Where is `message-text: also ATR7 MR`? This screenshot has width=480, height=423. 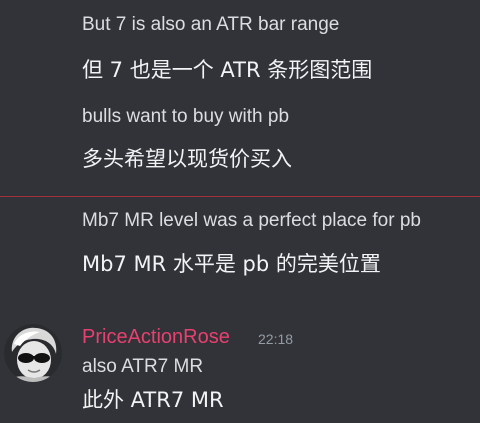
message-text: also ATR7 MR is located at coordinates (143, 366).